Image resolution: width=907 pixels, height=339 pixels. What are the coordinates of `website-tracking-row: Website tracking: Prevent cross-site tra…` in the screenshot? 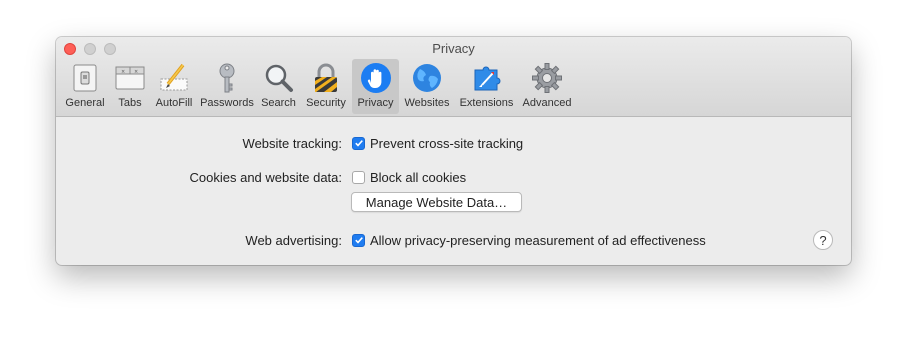 It's located at (453, 143).